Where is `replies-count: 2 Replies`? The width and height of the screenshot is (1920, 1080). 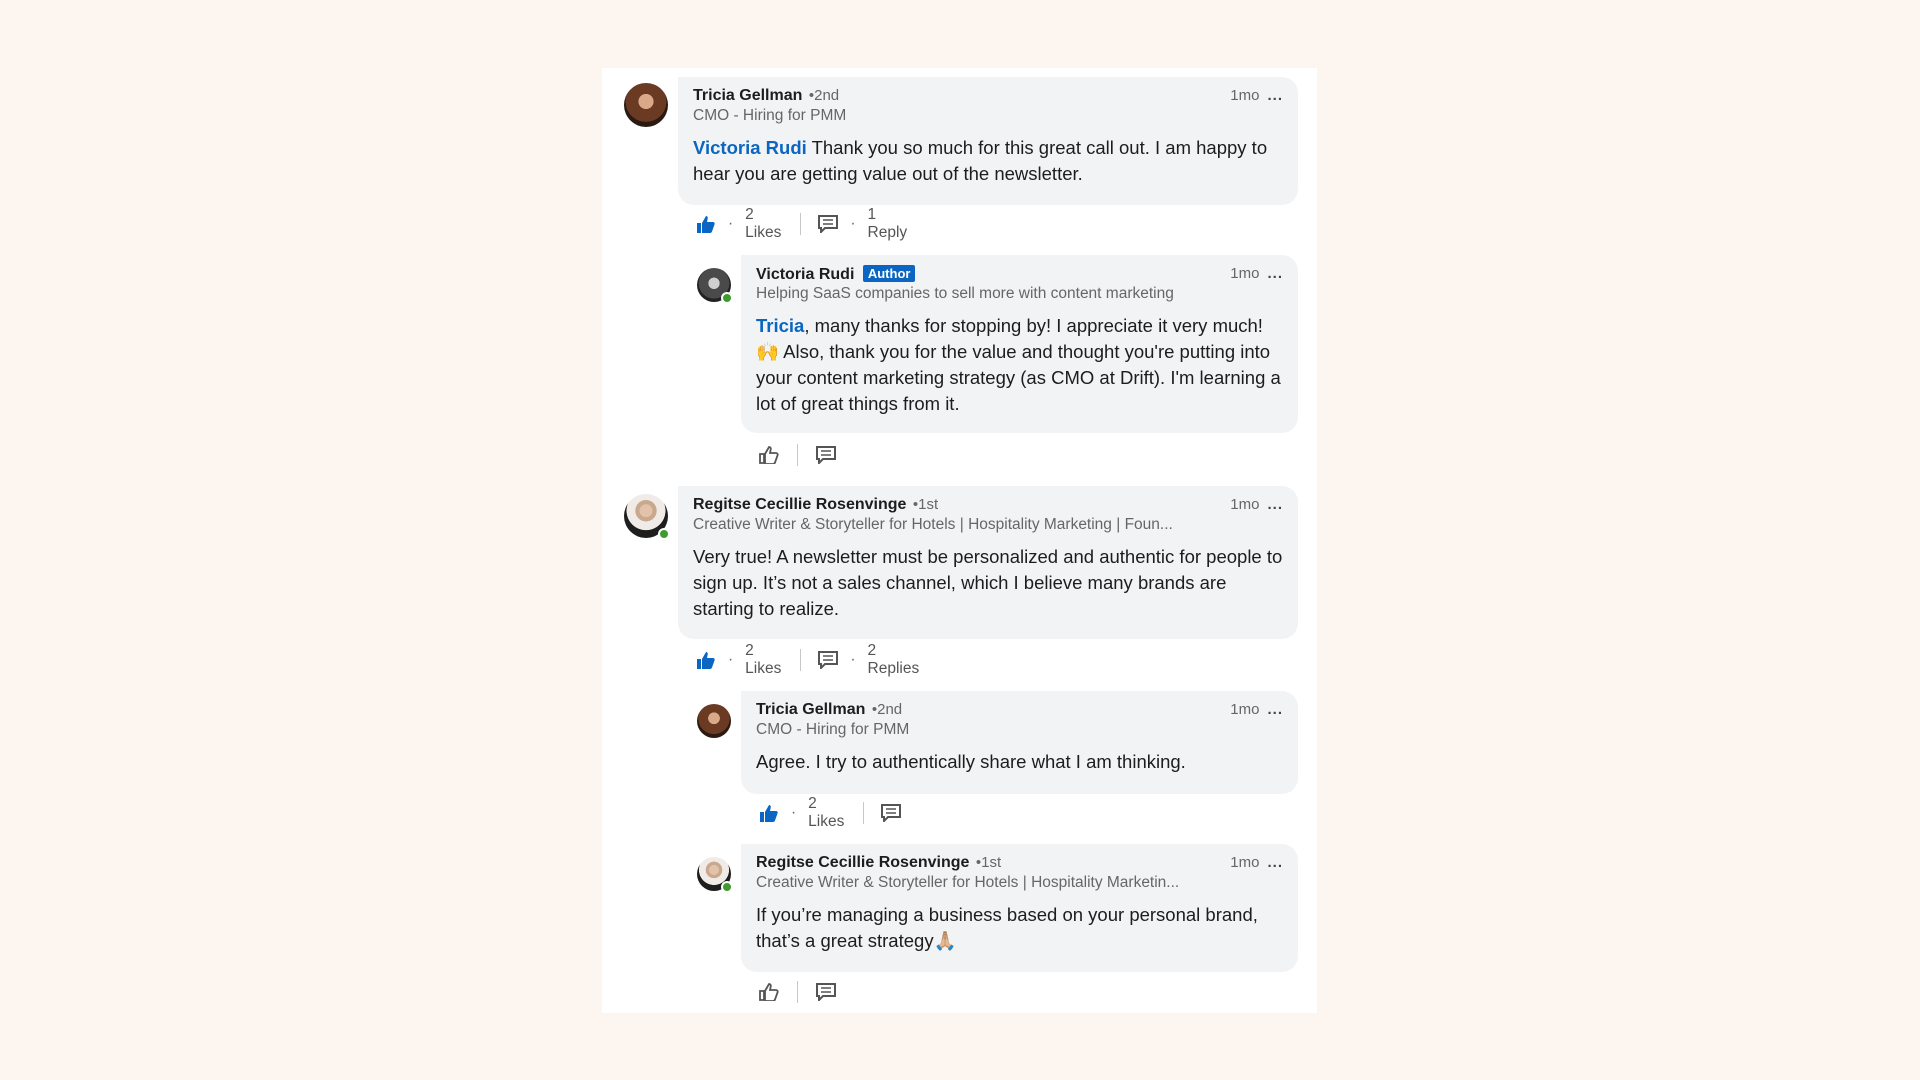 replies-count: 2 Replies is located at coordinates (894, 660).